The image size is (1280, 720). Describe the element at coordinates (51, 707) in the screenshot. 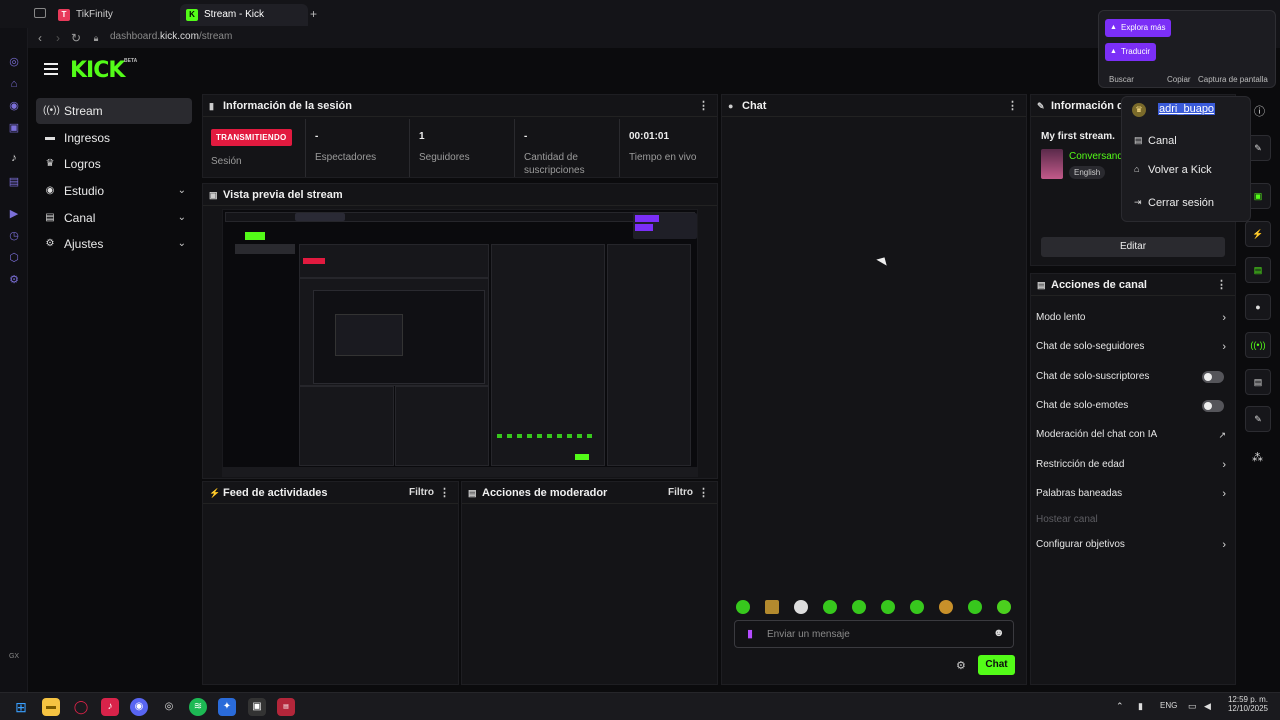

I see `file-explorer-icon: ▬` at that location.